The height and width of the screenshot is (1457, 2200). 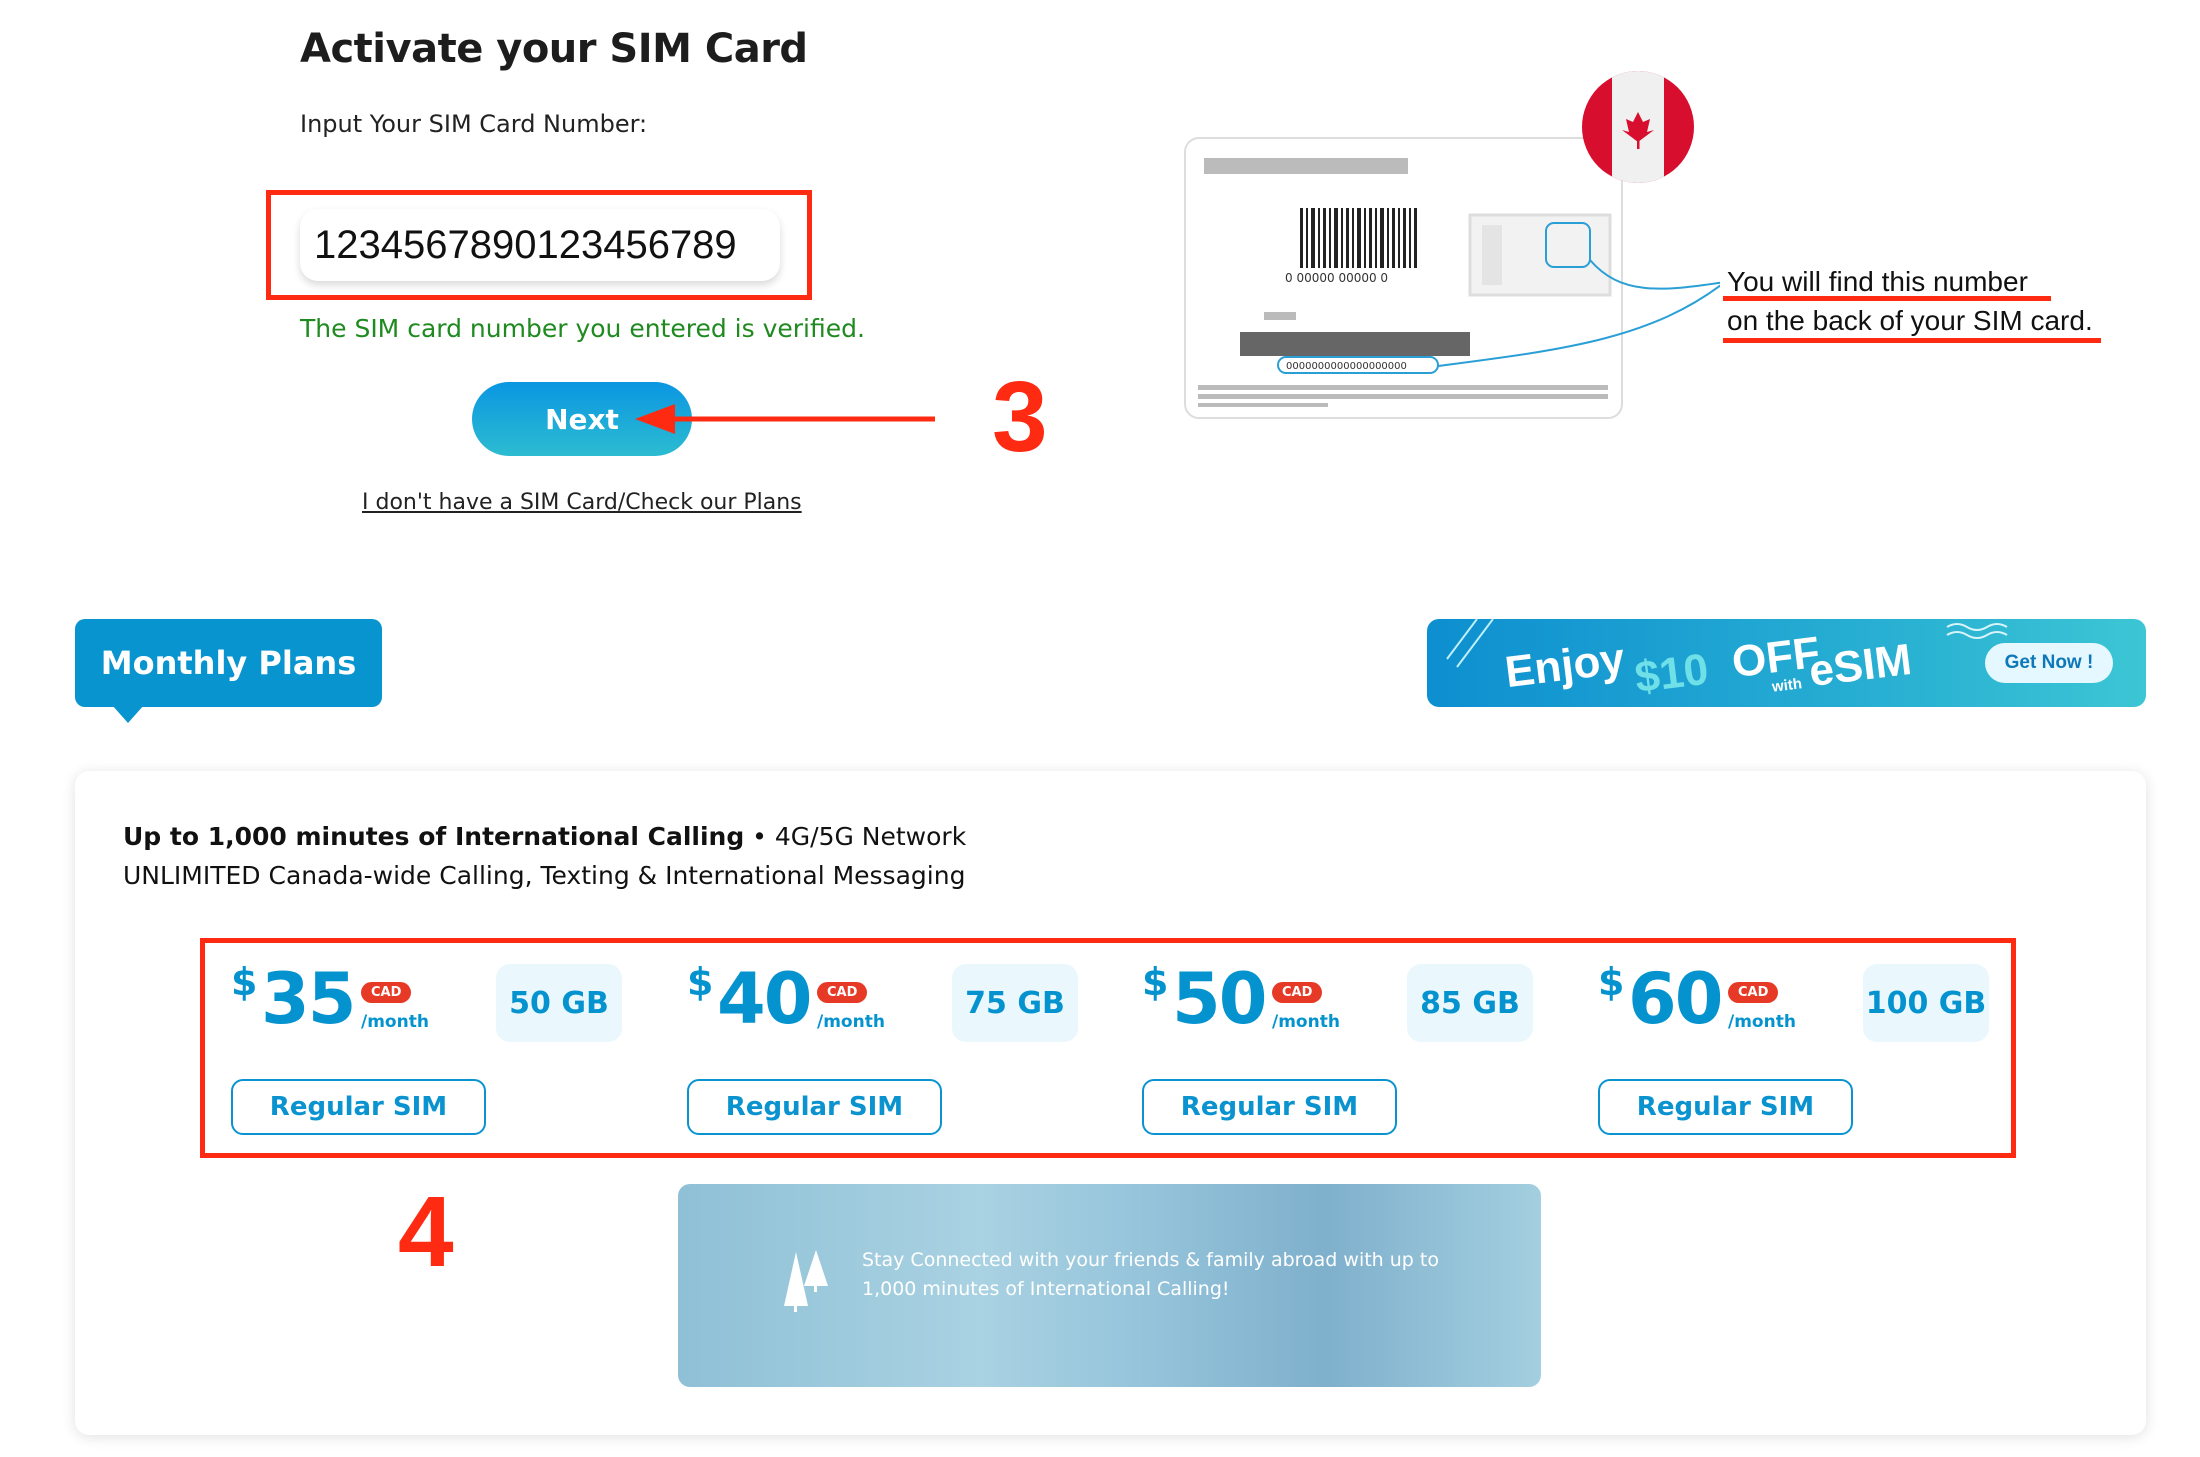 What do you see at coordinates (308, 999) in the screenshot?
I see `plan-price: 35` at bounding box center [308, 999].